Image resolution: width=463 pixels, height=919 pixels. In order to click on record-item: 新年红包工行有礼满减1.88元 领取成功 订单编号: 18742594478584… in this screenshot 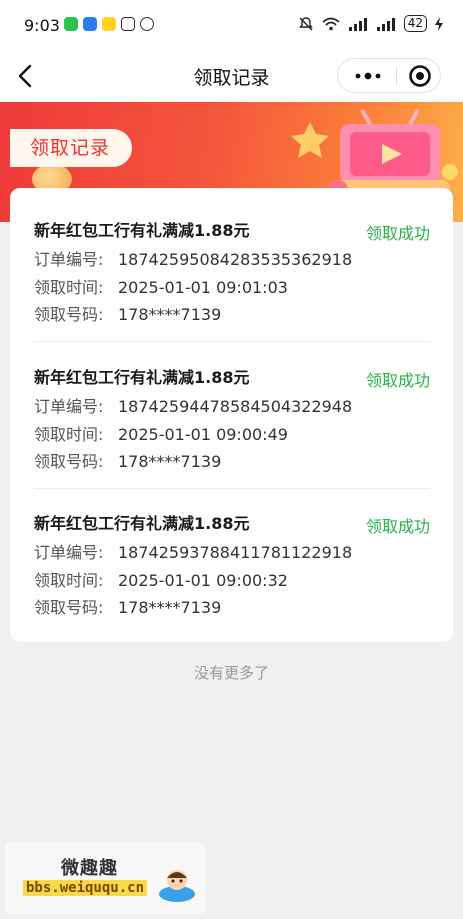, I will do `click(232, 408)`.